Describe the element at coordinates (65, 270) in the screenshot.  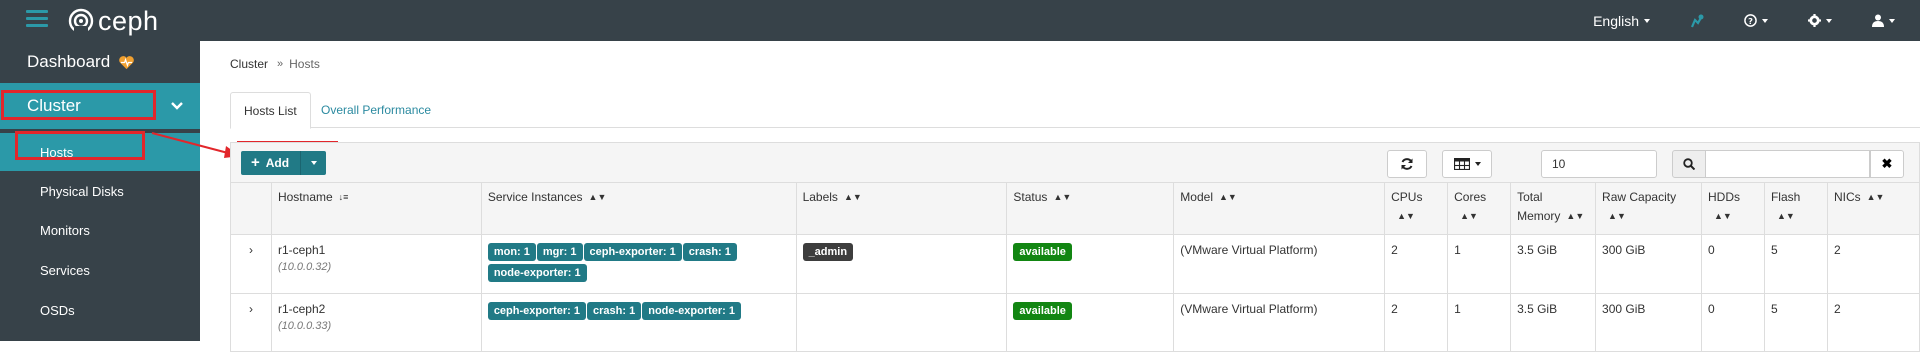
I see `sidebar-item-label: Services` at that location.